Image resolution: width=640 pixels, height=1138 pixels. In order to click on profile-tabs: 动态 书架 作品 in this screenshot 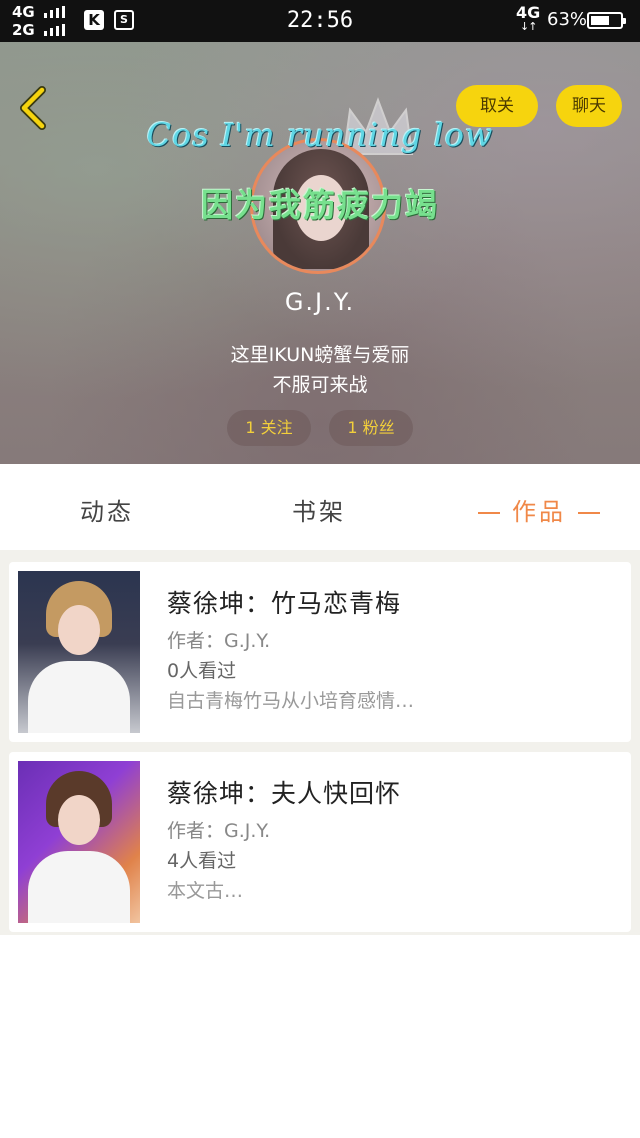, I will do `click(320, 507)`.